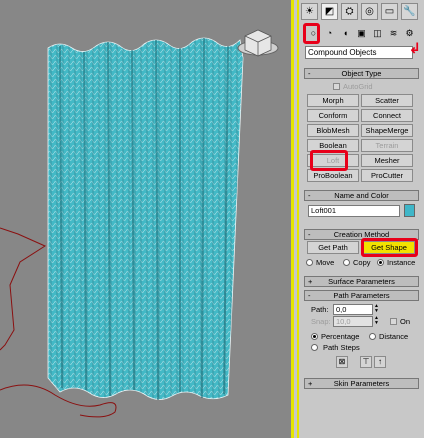 Image resolution: width=424 pixels, height=438 pixels. I want to click on spacewarps-button: ≋, so click(393, 33).